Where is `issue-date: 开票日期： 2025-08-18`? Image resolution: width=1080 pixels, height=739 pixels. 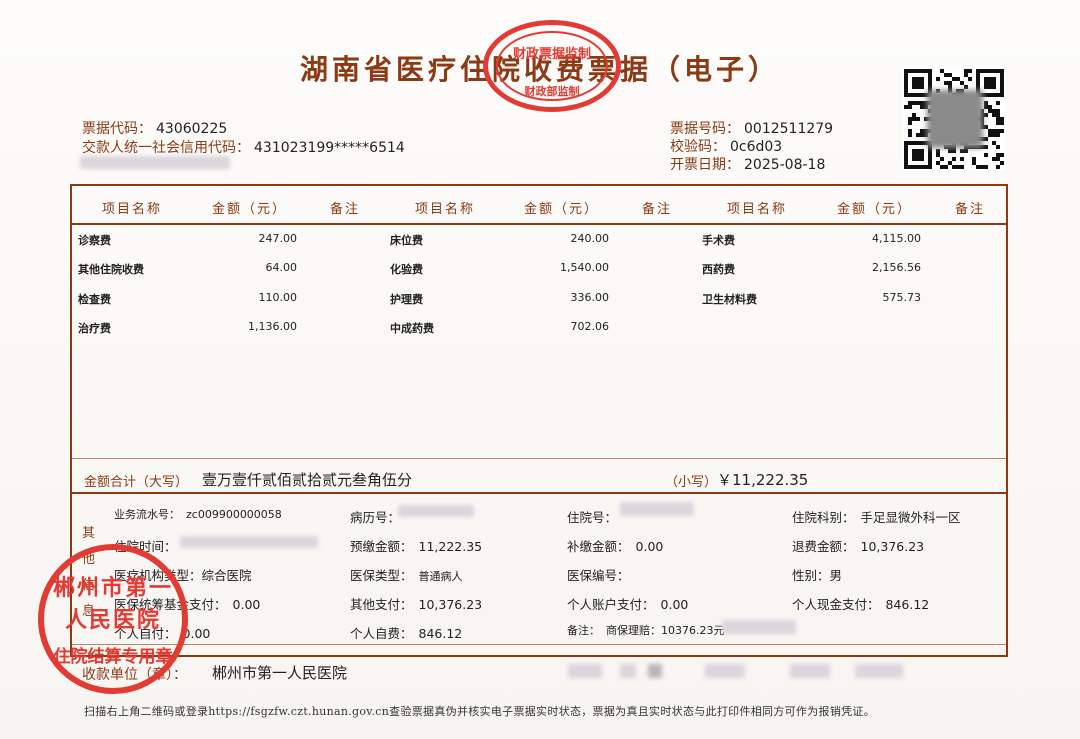
issue-date: 开票日期： 2025-08-18 is located at coordinates (748, 165).